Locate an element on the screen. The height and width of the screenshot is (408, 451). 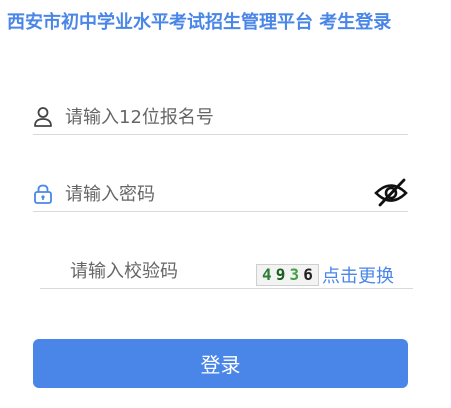
password-field-row is located at coordinates (220, 192).